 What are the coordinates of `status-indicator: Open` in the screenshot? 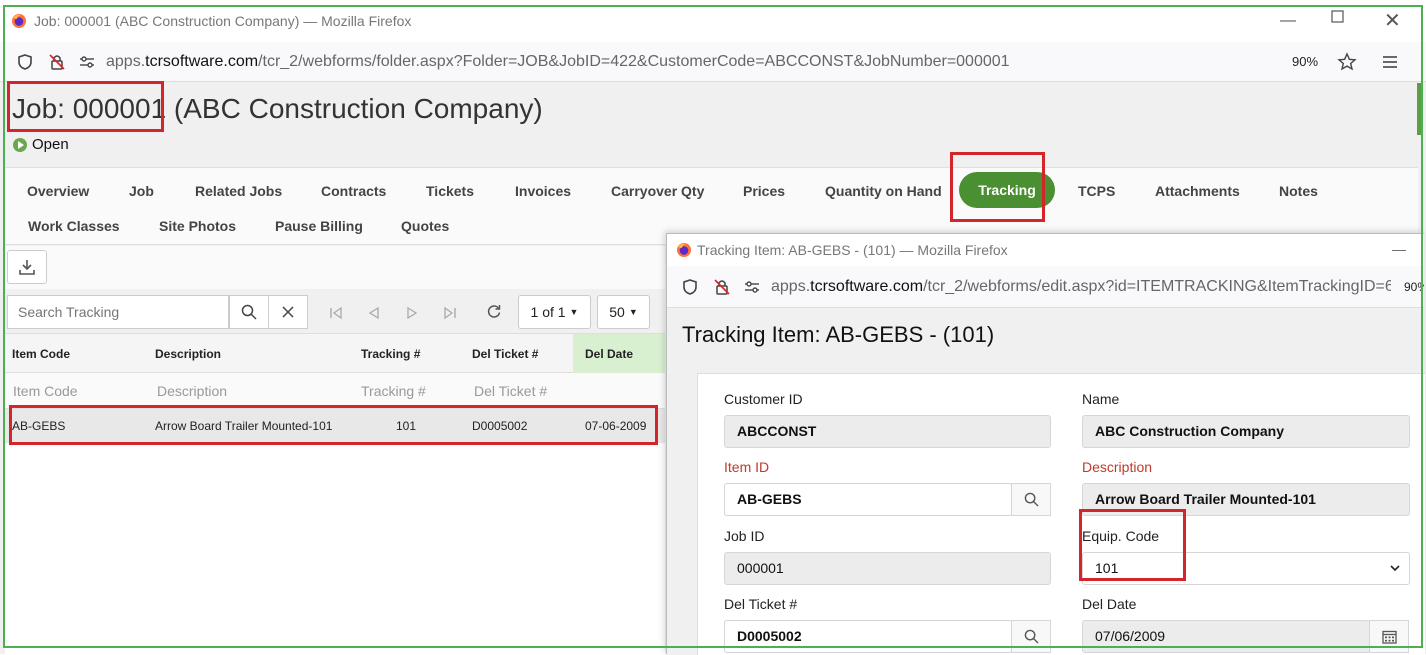 It's located at (41, 144).